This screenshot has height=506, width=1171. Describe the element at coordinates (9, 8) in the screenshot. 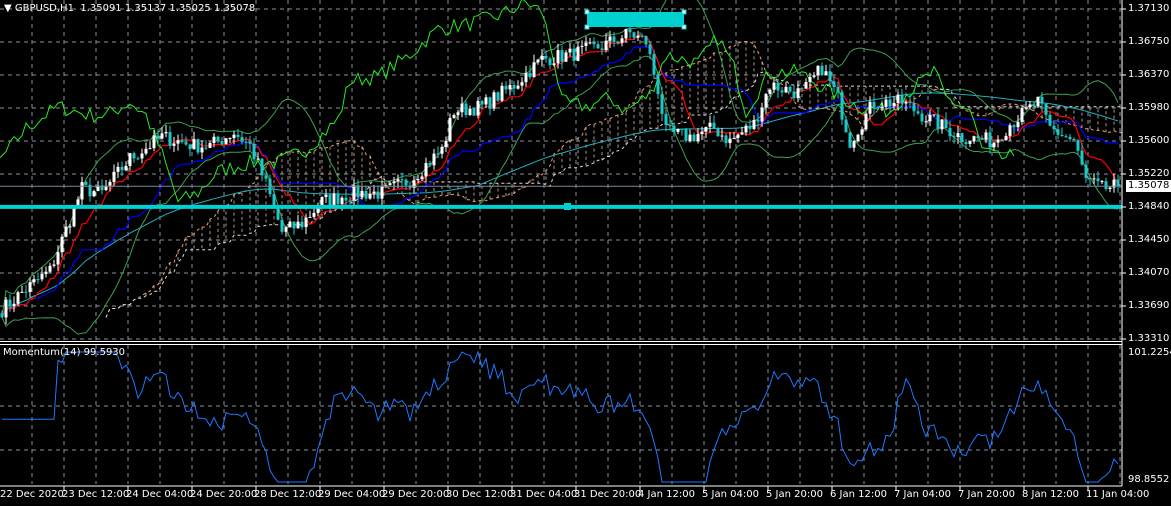

I see `triangle-down-icon: ▼` at that location.